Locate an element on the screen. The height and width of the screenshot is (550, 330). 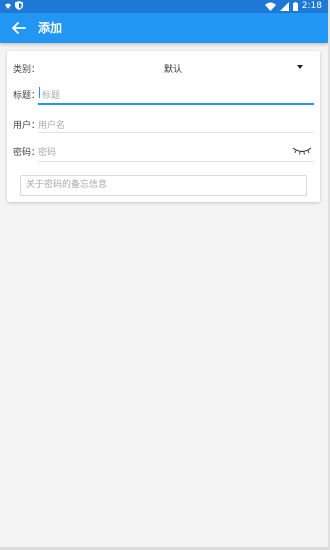
user-label: 用户： is located at coordinates (27, 126).